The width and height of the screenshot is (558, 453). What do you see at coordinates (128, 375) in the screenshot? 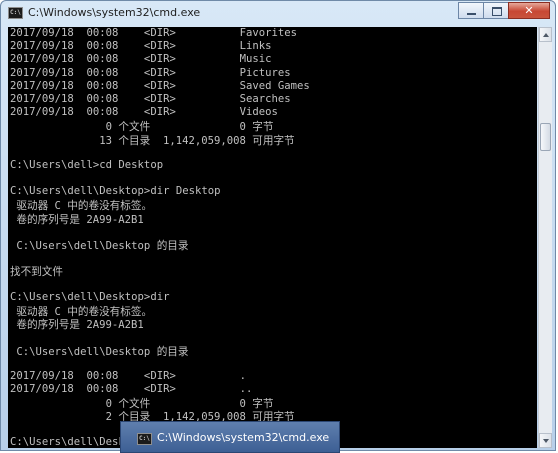
I see `console-line: 2017/09/18 00:08 <DIR> .` at bounding box center [128, 375].